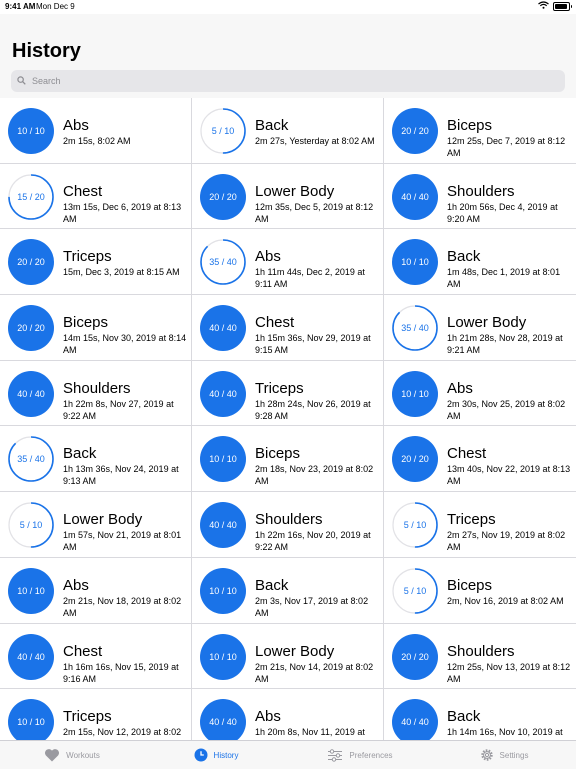  Describe the element at coordinates (55, 6) in the screenshot. I see `status-date: Mon Dec 9` at that location.